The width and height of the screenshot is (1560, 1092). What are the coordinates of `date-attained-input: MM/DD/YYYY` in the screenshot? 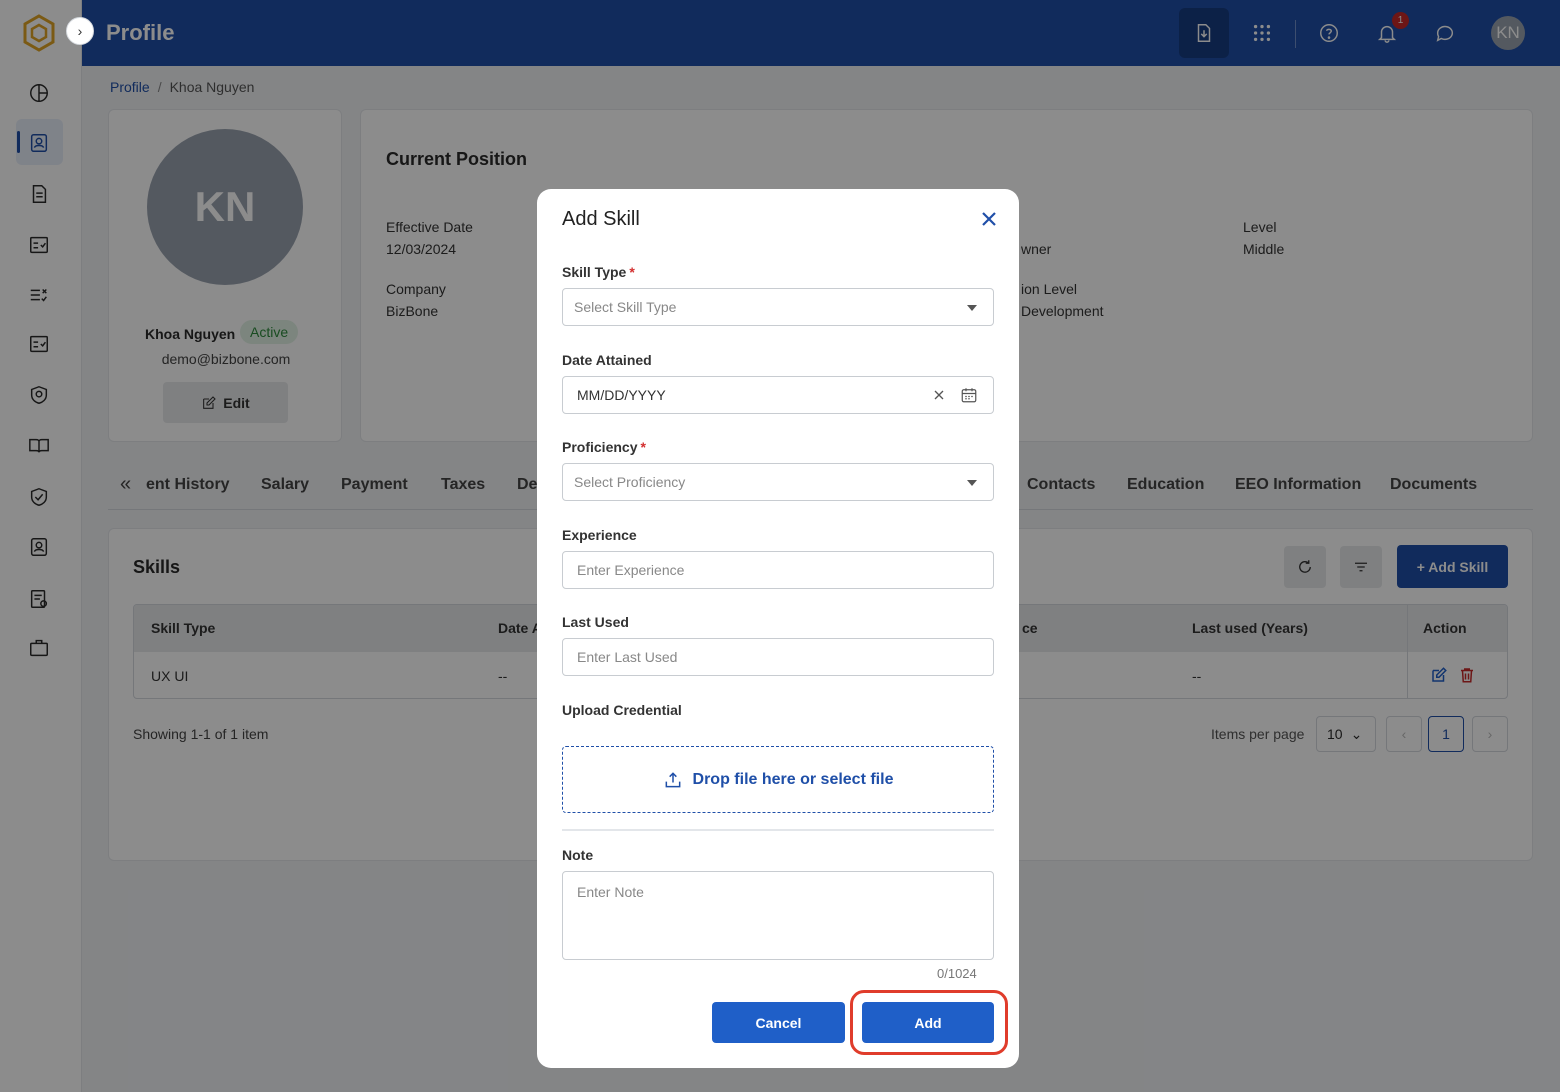 It's located at (778, 395).